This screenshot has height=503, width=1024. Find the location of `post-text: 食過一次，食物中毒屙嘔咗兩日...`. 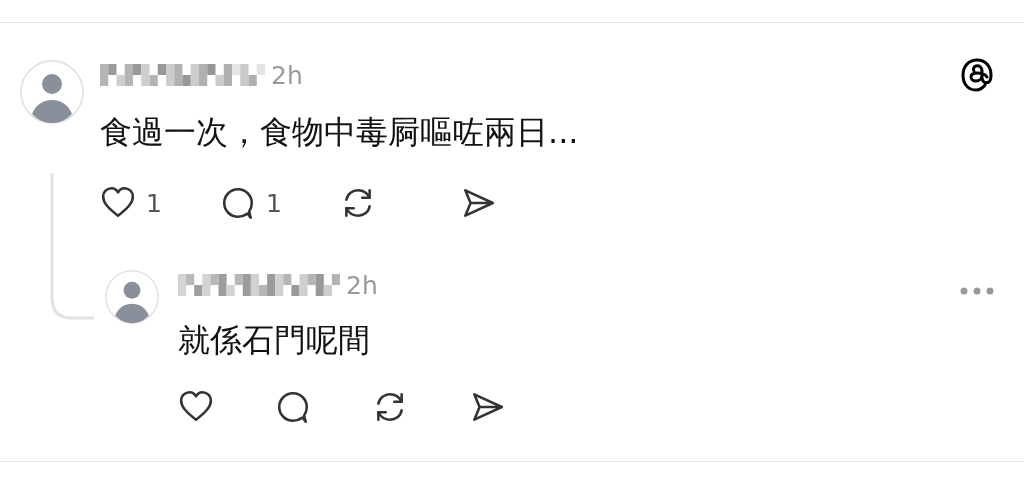

post-text: 食過一次，食物中毒屙嘔咗兩日... is located at coordinates (340, 132).